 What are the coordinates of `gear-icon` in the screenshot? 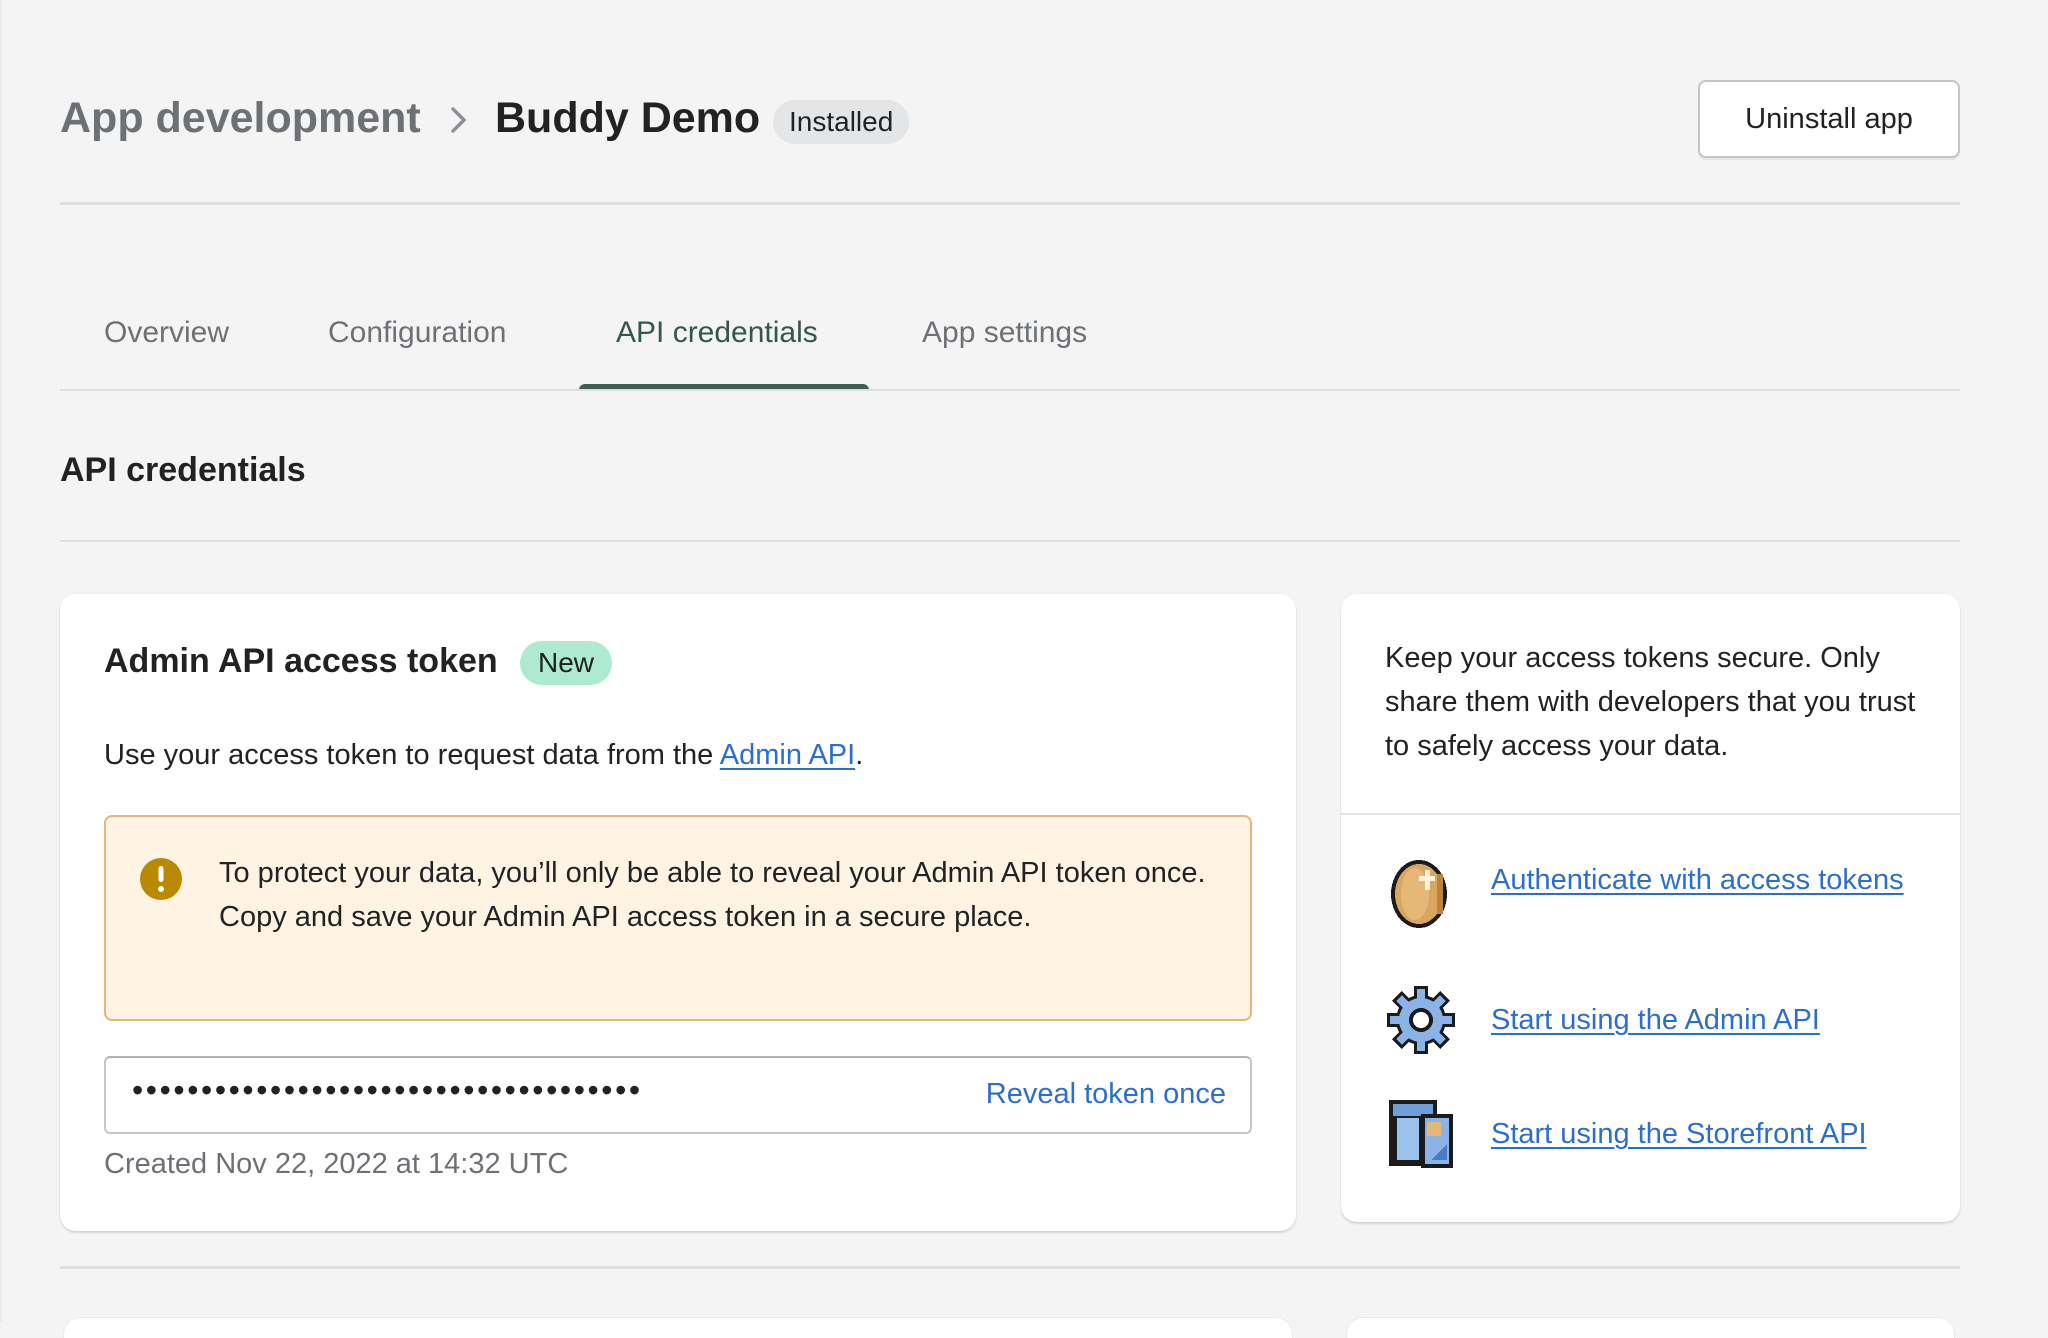 It's located at (1421, 1020).